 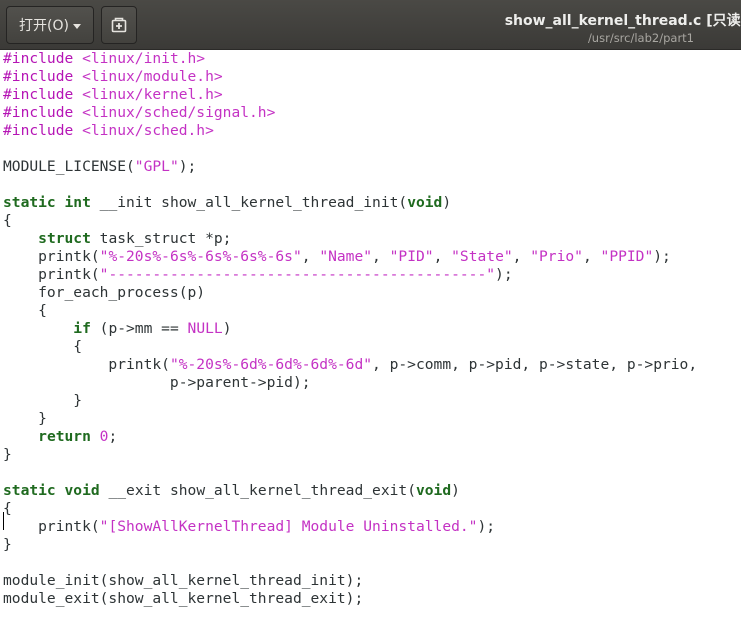 I want to click on keyword-token: struct, so click(x=64, y=238).